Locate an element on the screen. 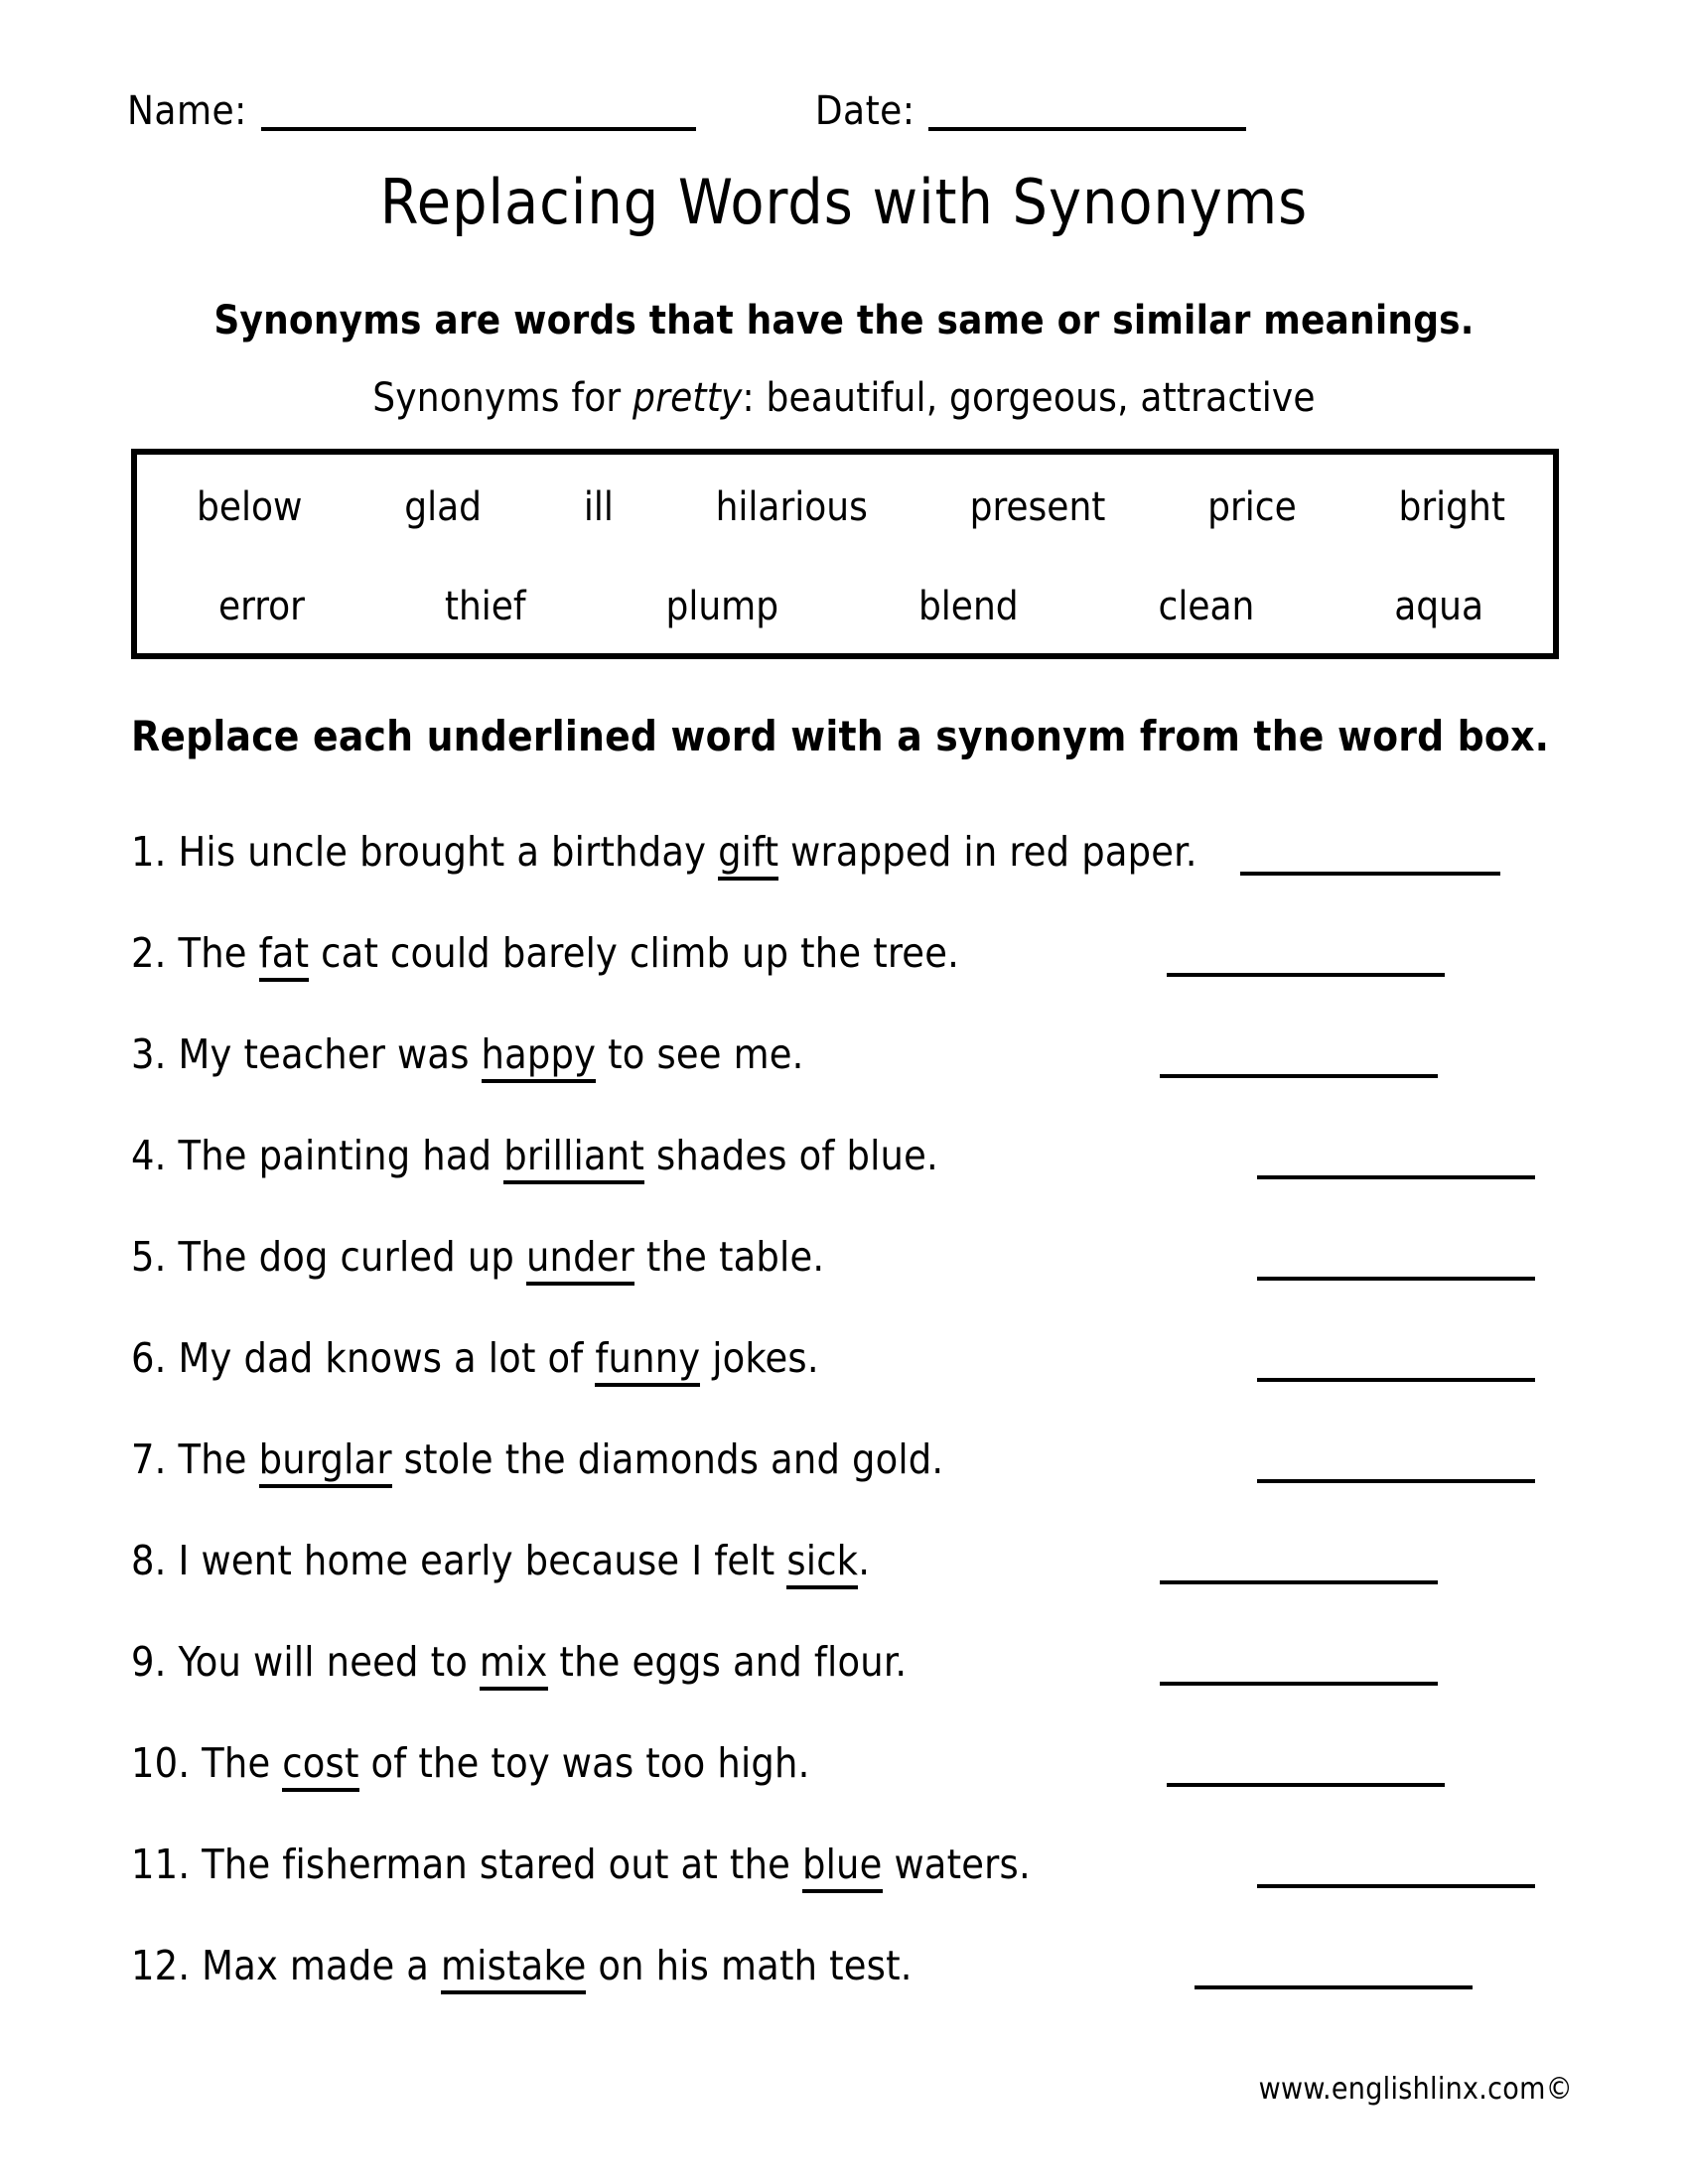 This screenshot has width=1688, height=2184. question-text-before: The fisherman stared out at the is located at coordinates (496, 1864).